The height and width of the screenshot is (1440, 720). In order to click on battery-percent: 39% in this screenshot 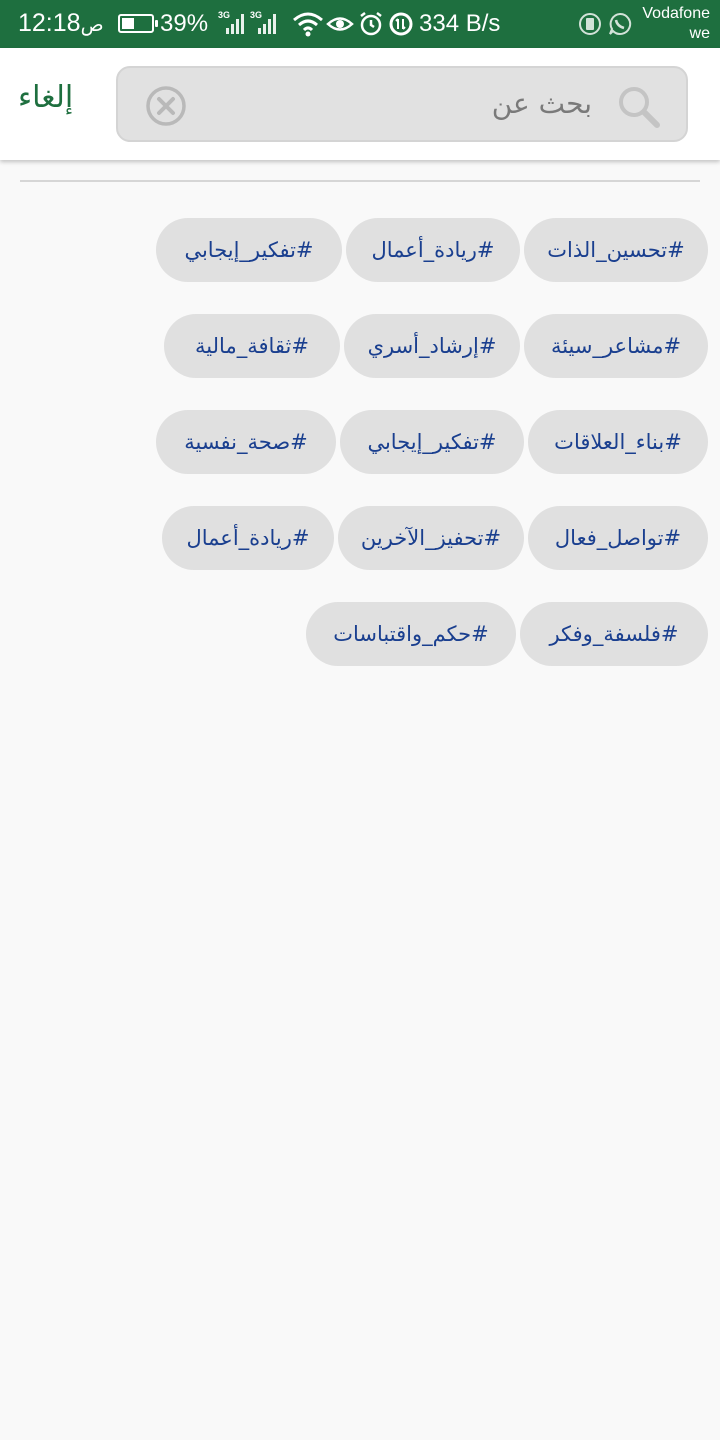, I will do `click(184, 23)`.